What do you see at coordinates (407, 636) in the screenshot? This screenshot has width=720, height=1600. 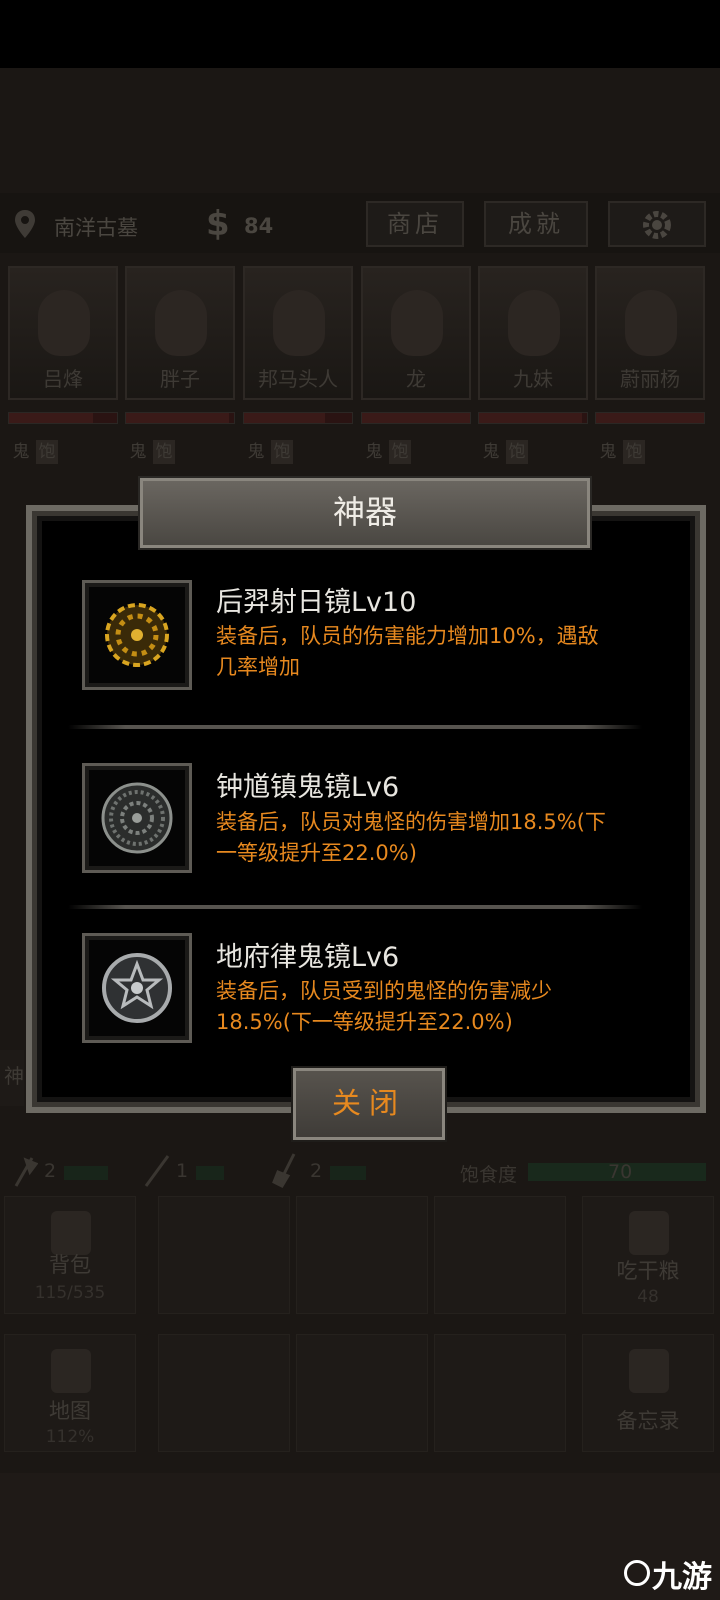 I see `artifact-desc-line: 装备后，队员的伤害能力增加10%，遇敌` at bounding box center [407, 636].